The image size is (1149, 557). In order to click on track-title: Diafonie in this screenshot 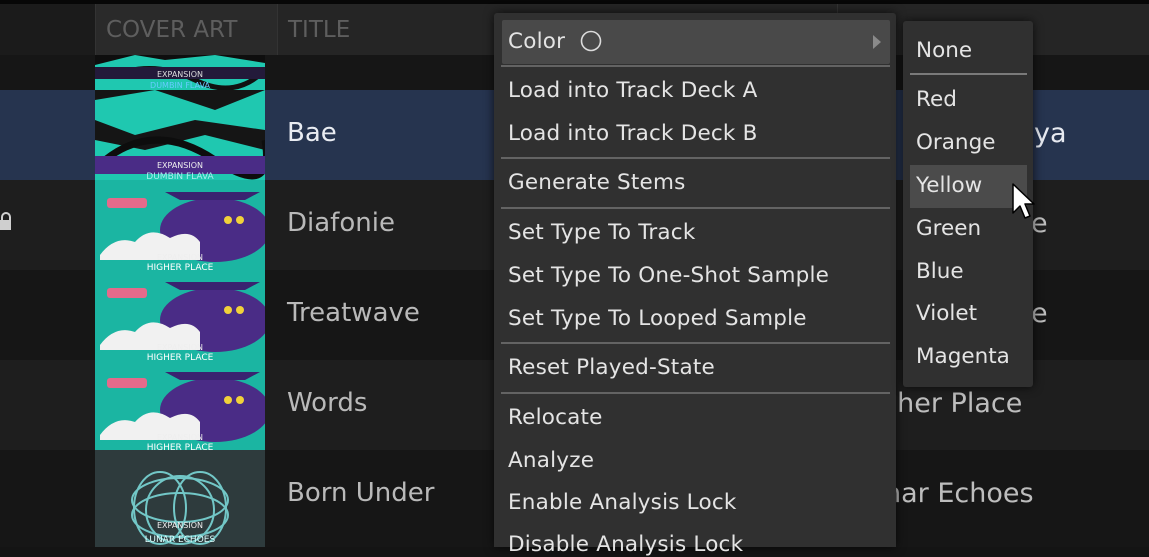, I will do `click(341, 223)`.